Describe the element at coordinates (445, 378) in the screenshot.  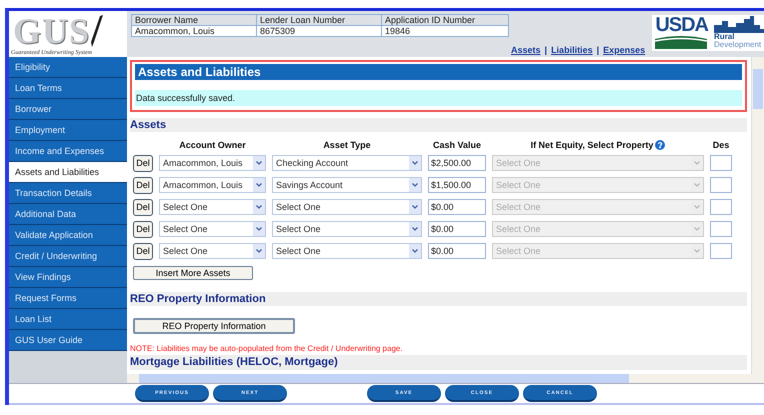
I see `horizontal-scrollbar` at that location.